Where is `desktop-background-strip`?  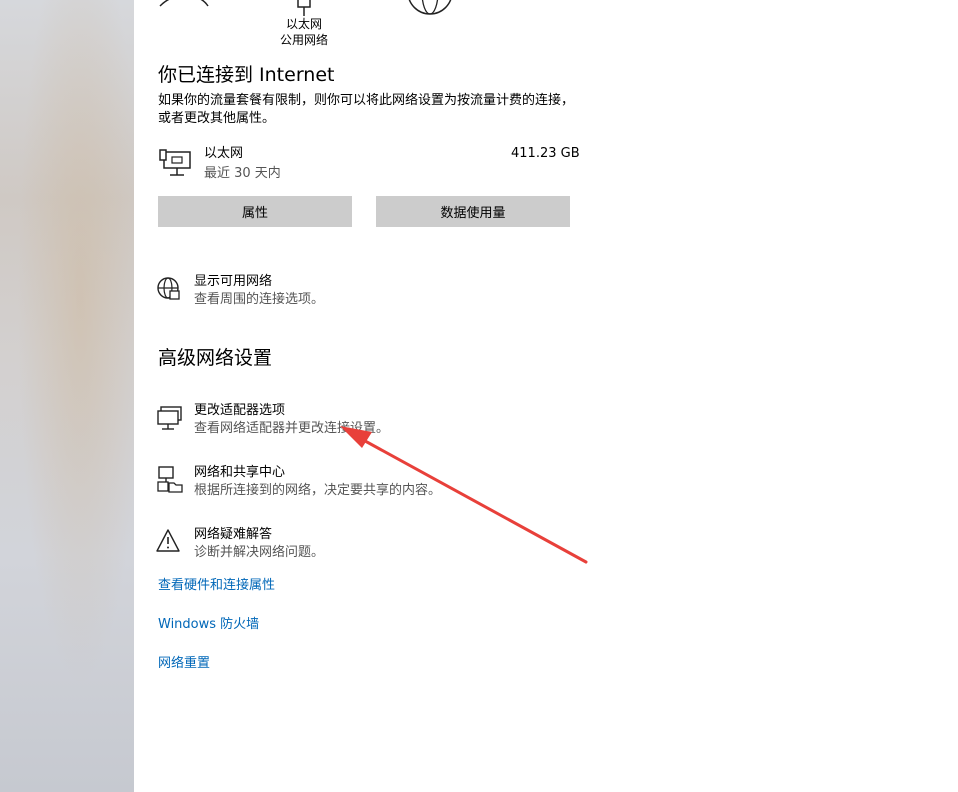
desktop-background-strip is located at coordinates (67, 396).